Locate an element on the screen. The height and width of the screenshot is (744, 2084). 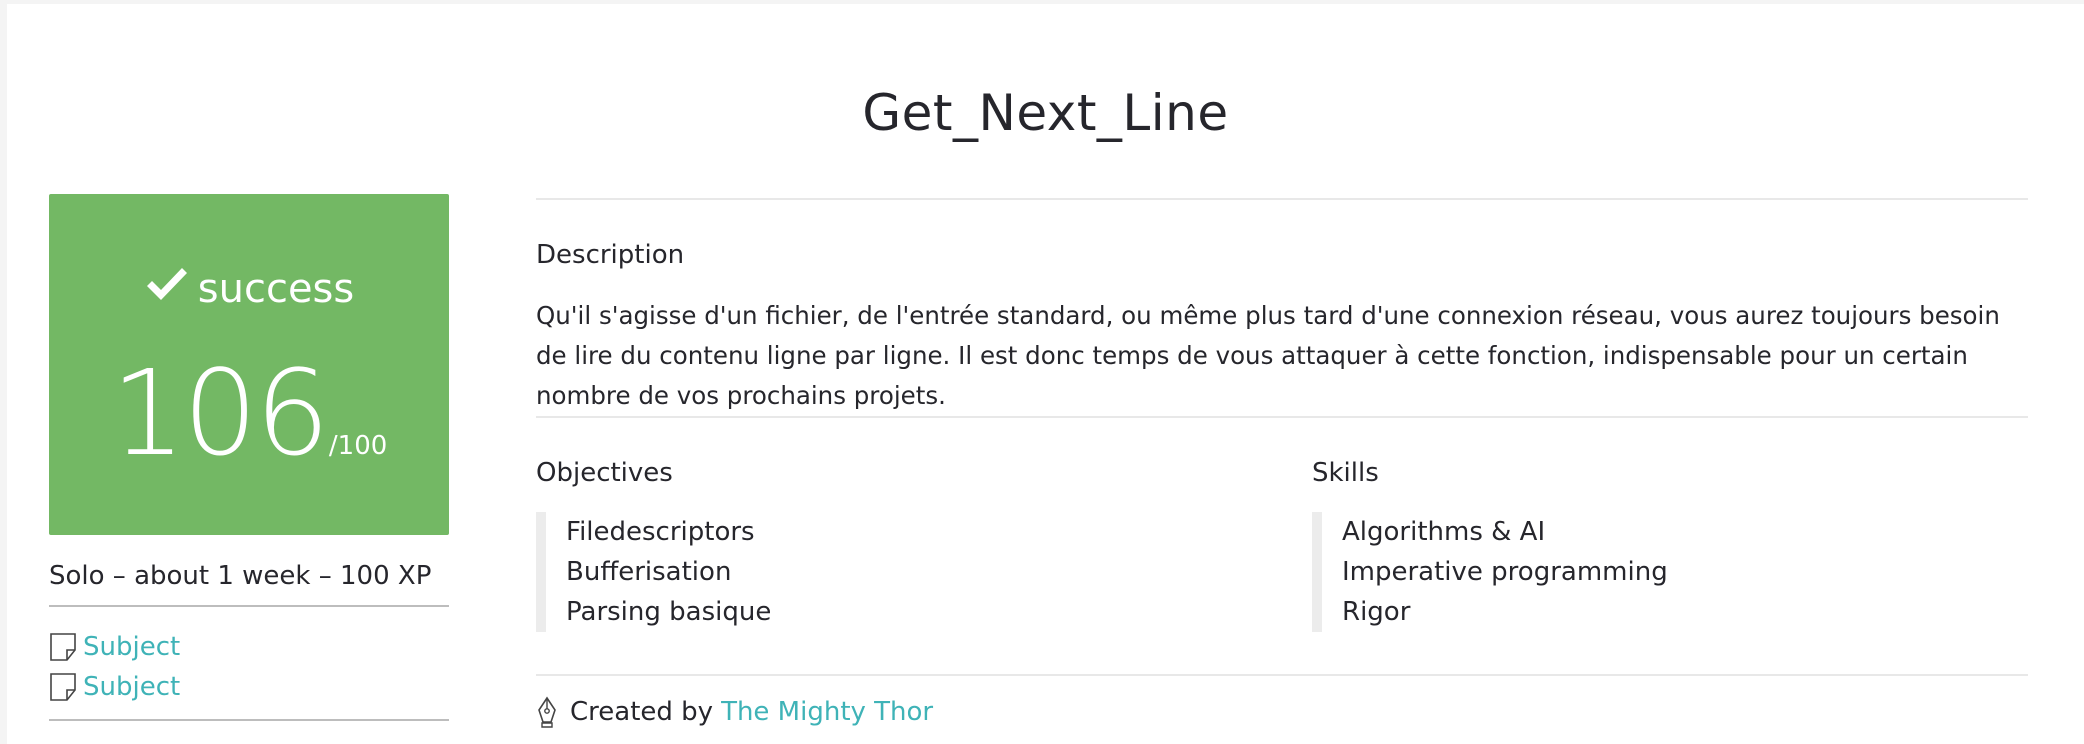
subject-links: Subject Subject is located at coordinates (249, 667).